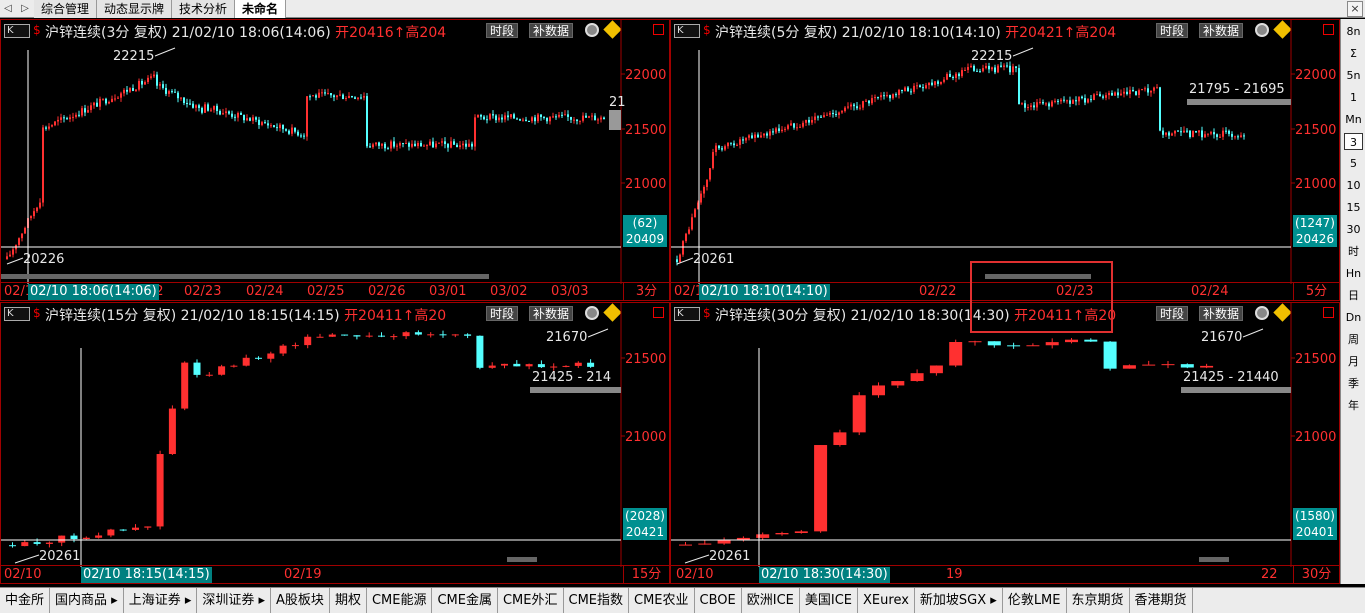  I want to click on period-button: Dn, so click(1353, 317).